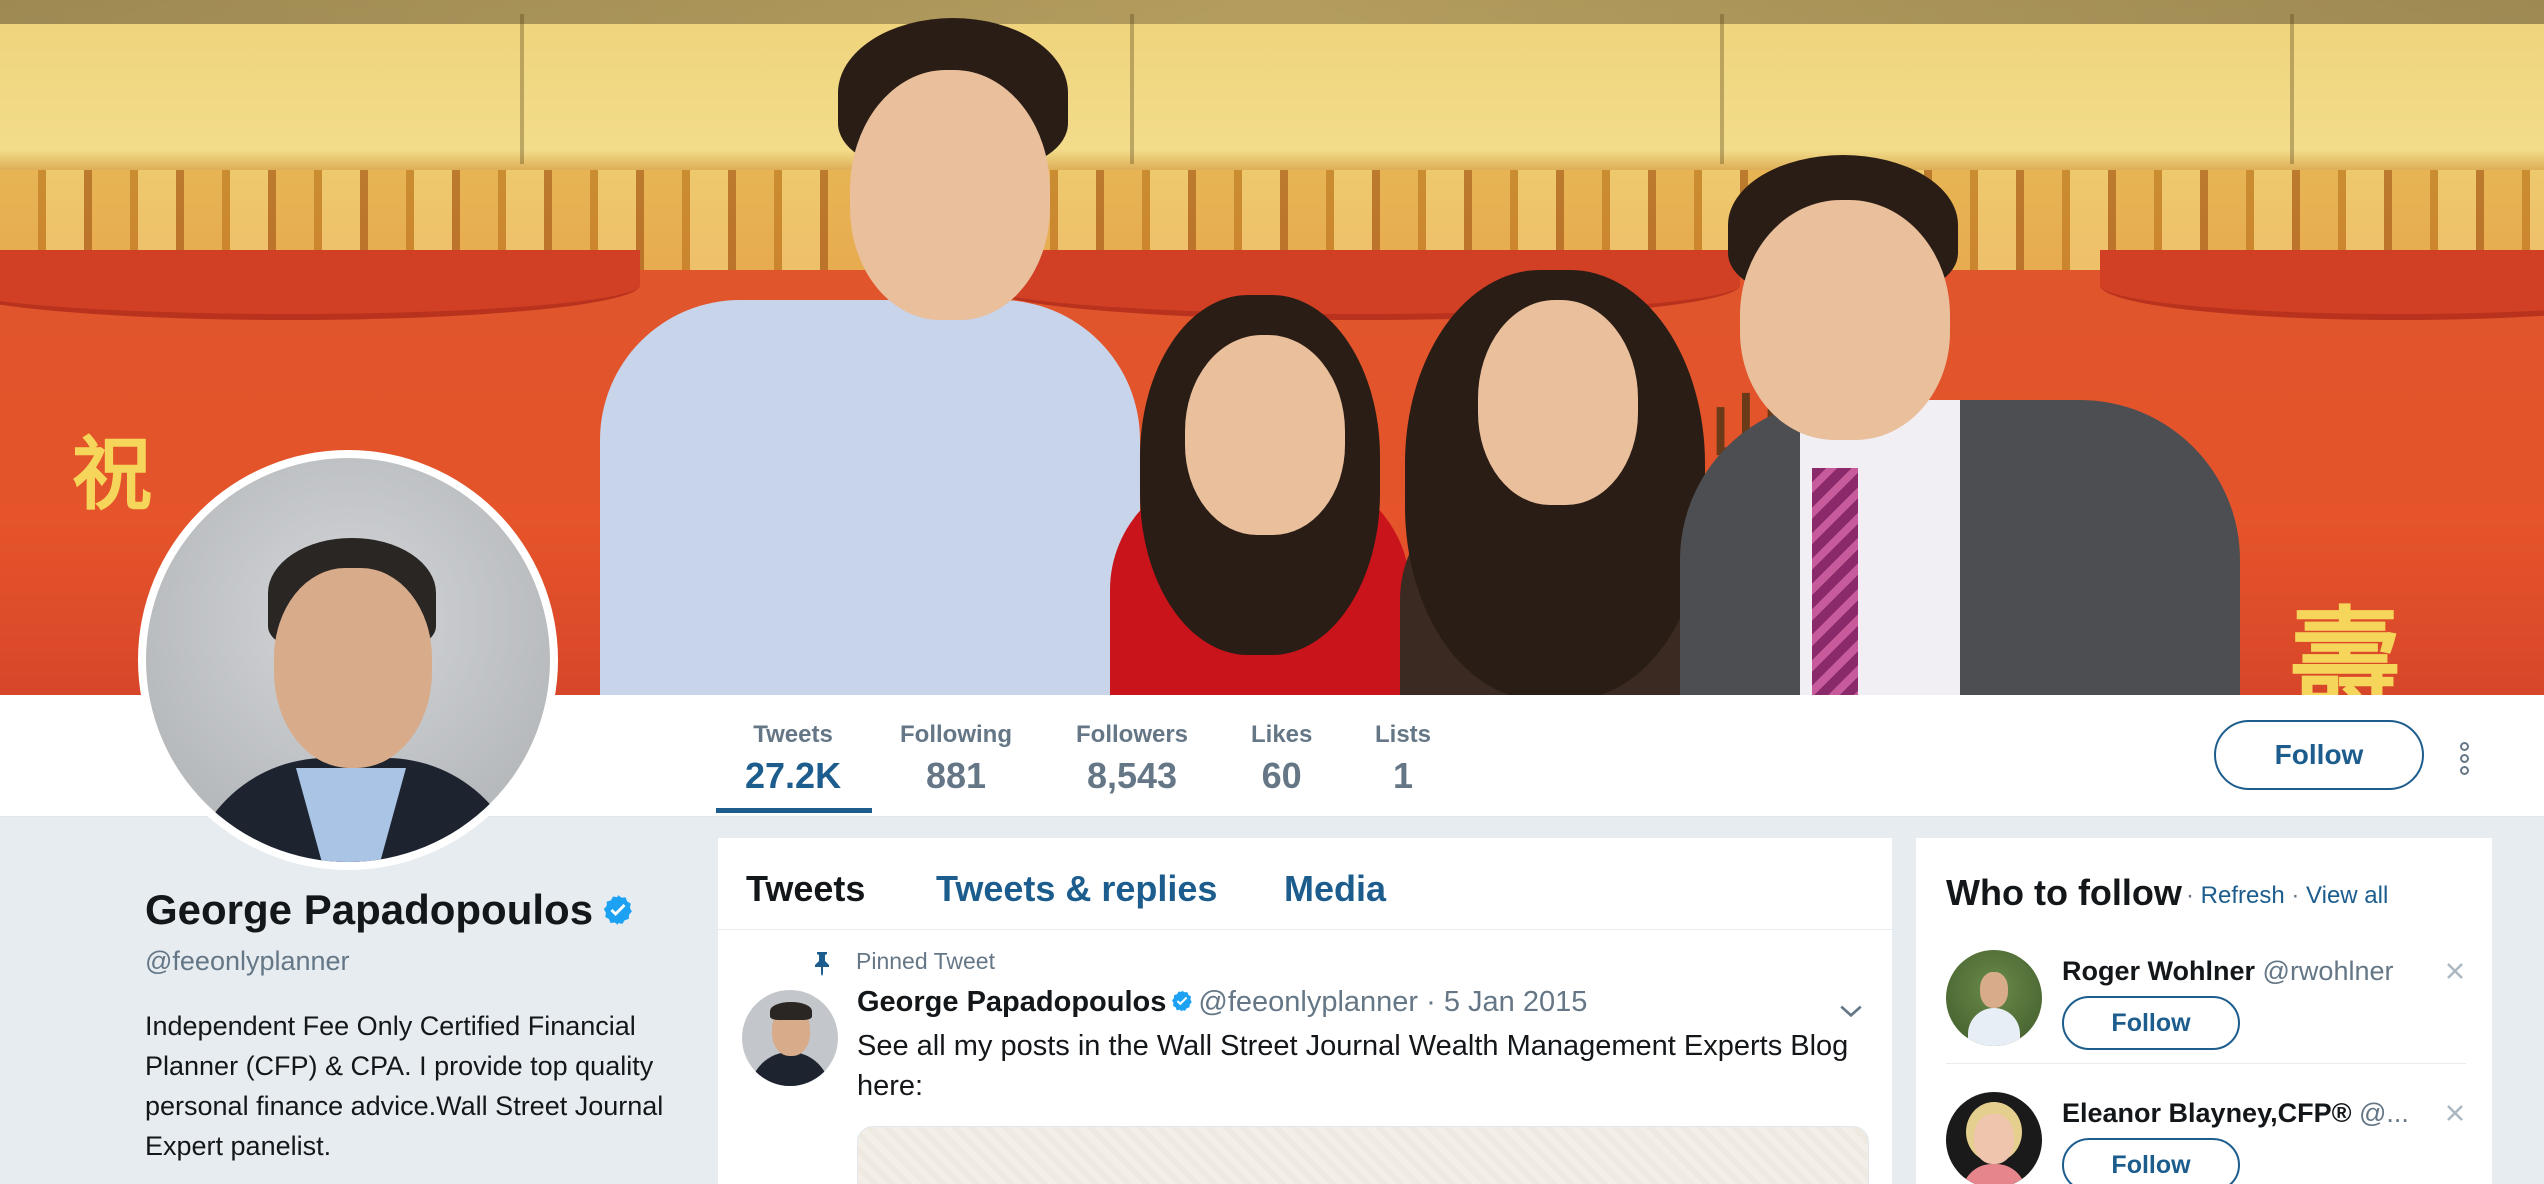 This screenshot has height=1184, width=2544. I want to click on stat-value: 60, so click(1281, 775).